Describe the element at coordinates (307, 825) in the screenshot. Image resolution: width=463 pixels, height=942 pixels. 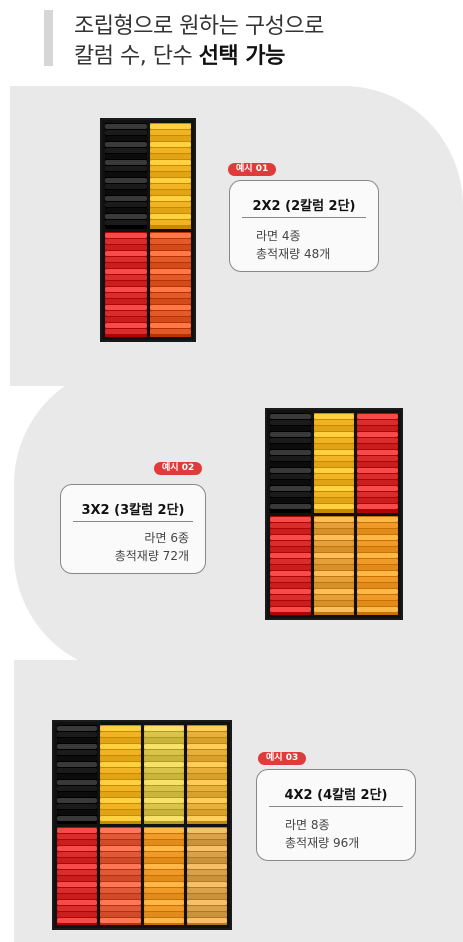
I see `example-kinds-3: 라면 8종` at that location.